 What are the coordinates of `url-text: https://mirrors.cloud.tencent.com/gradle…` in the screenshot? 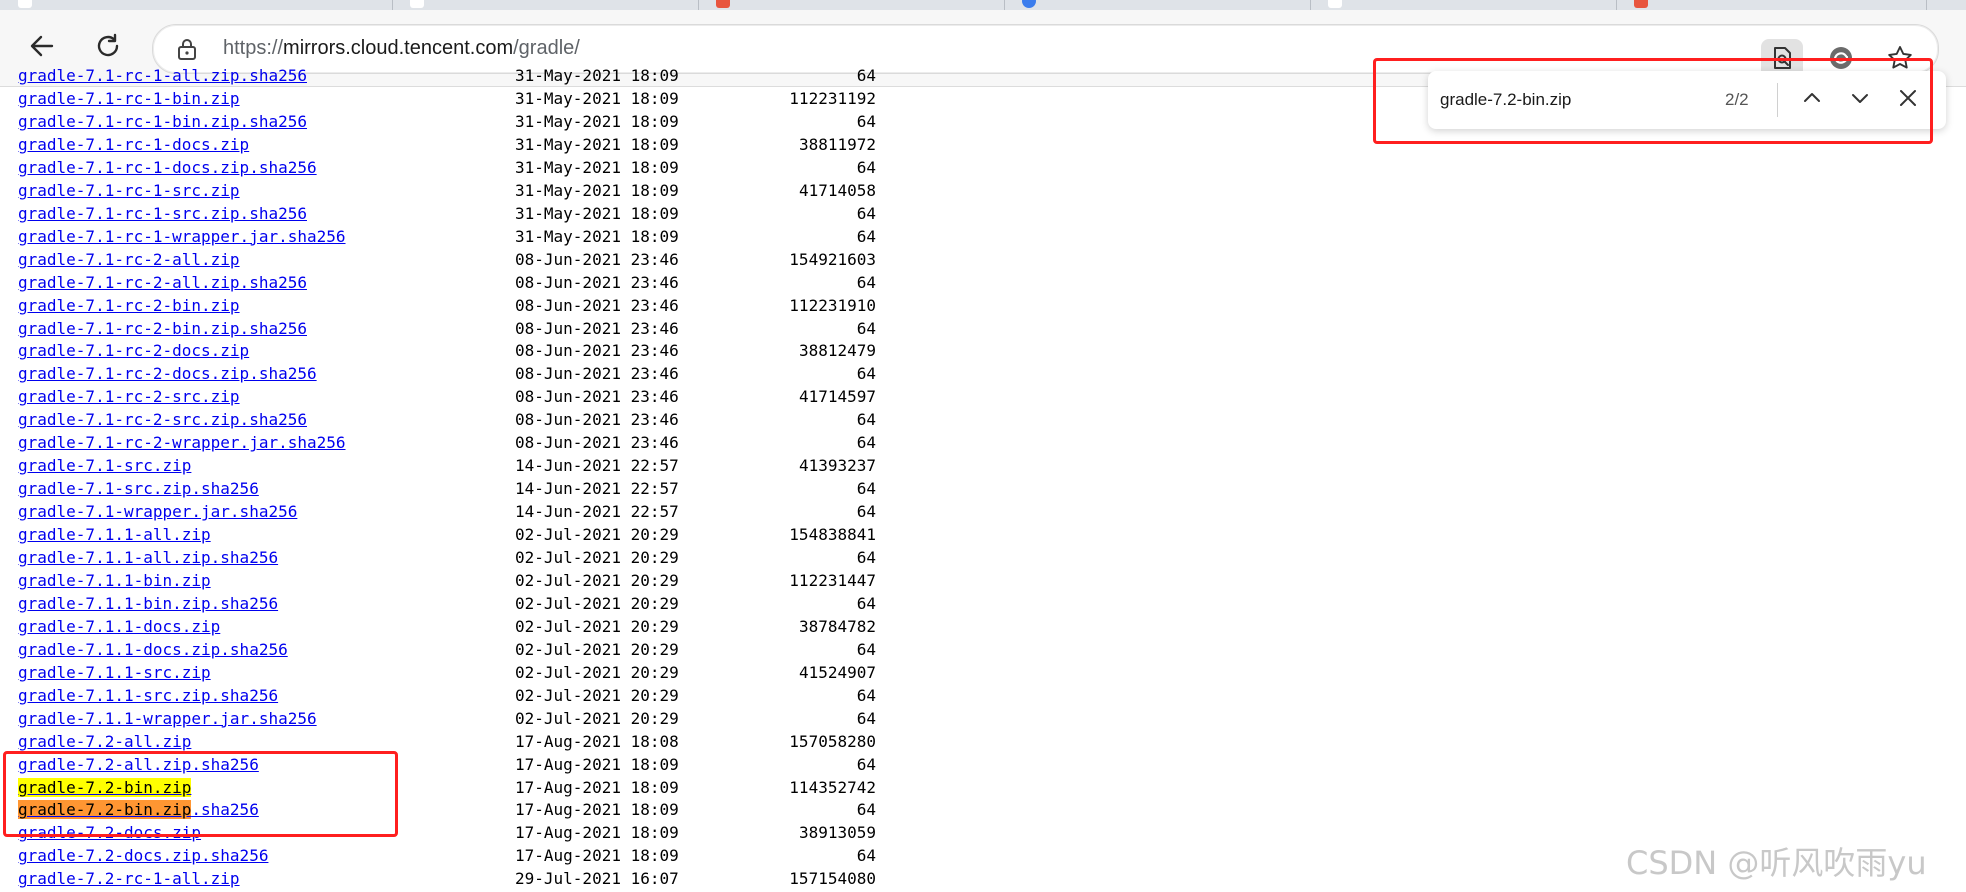 It's located at (401, 48).